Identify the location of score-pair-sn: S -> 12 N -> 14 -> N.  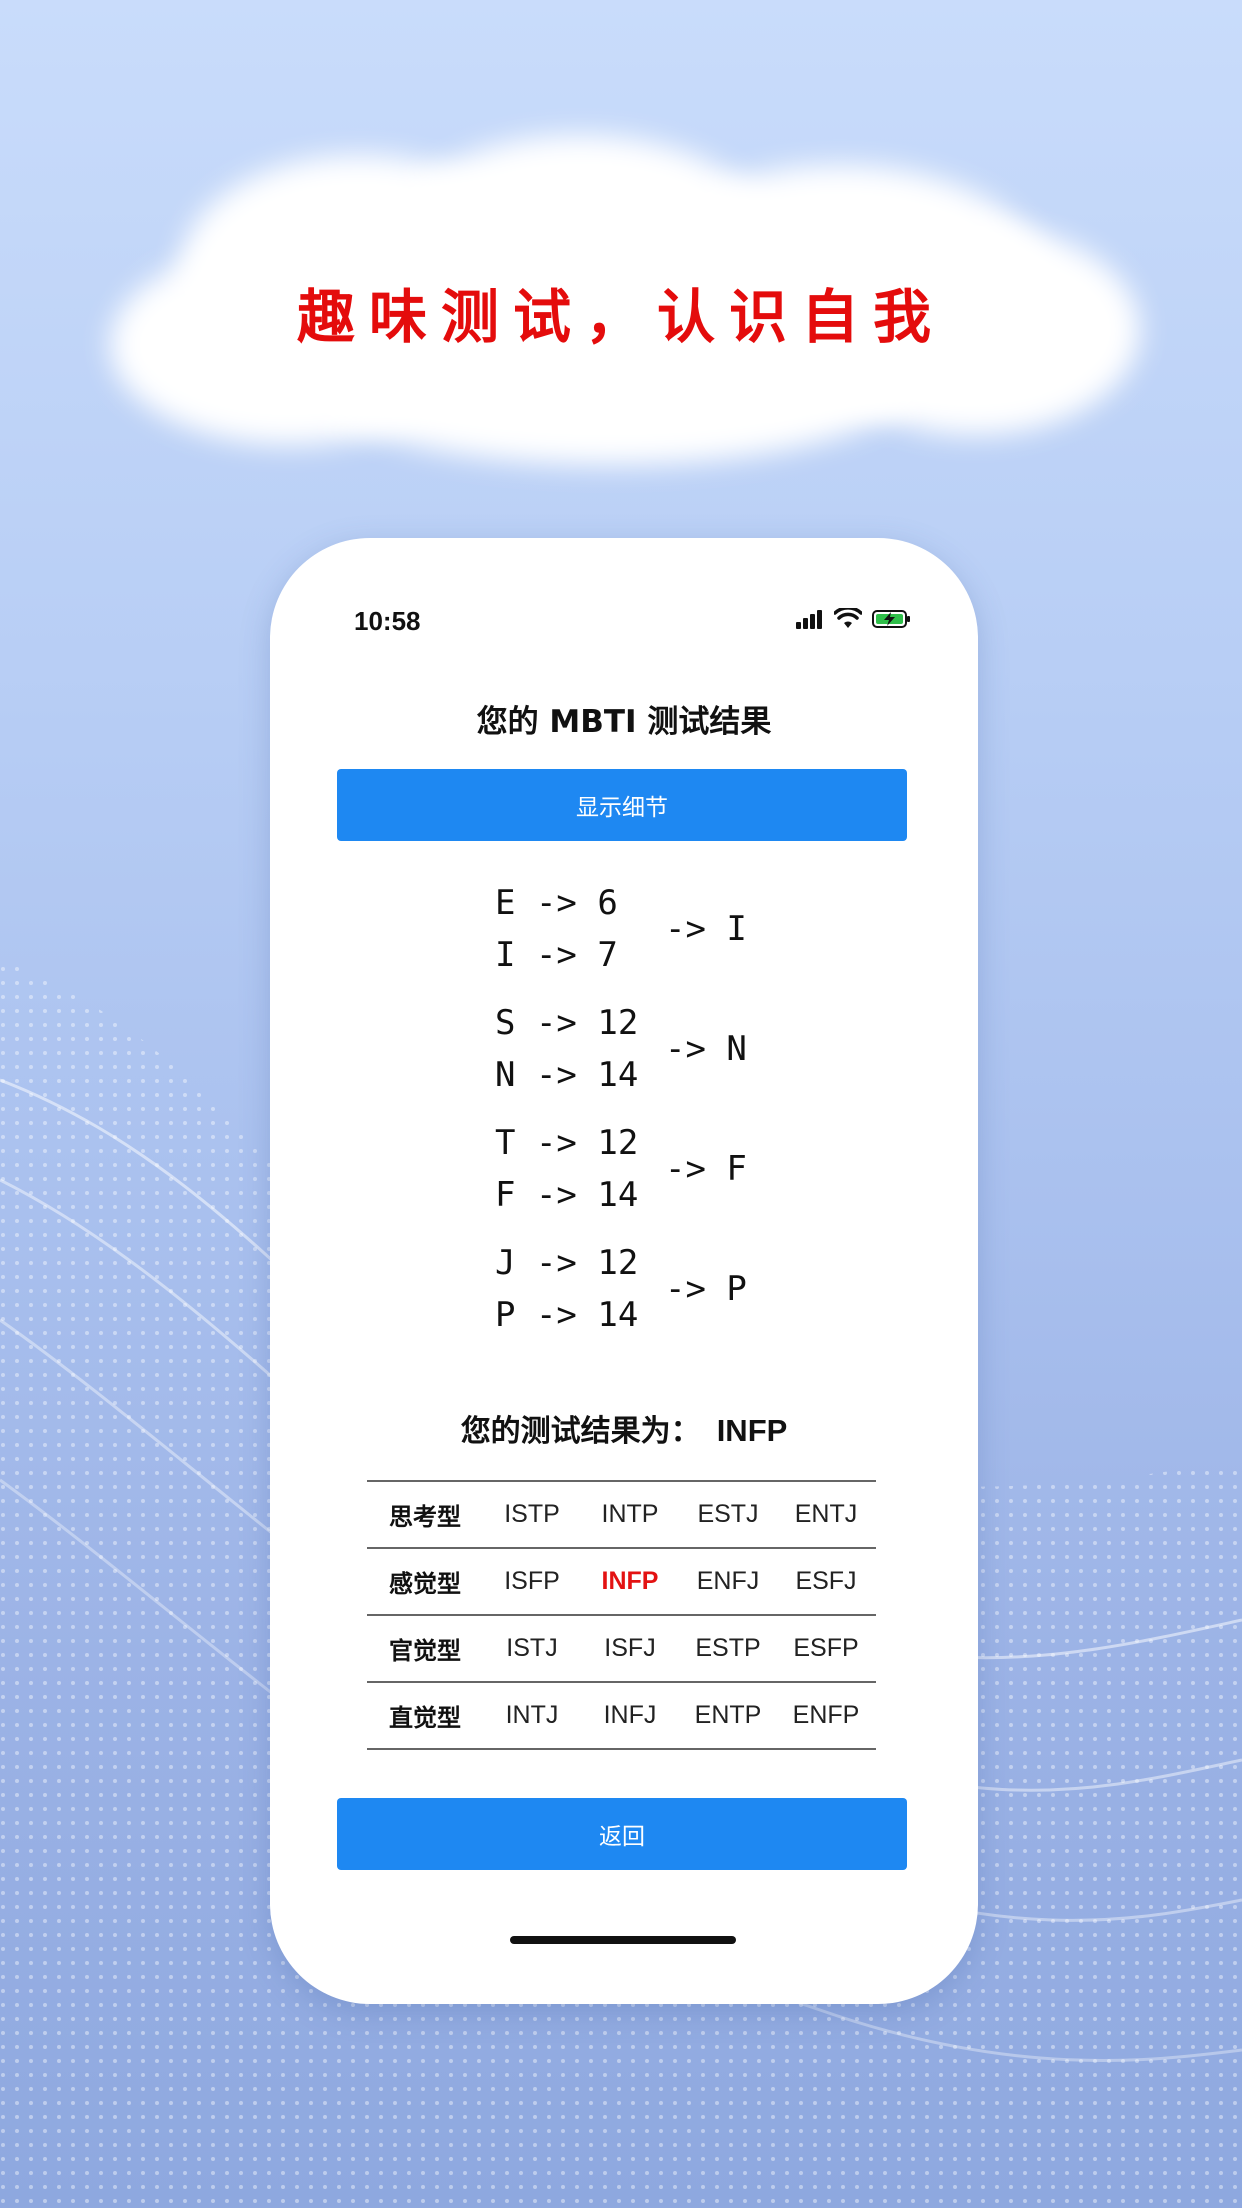
(624, 1058).